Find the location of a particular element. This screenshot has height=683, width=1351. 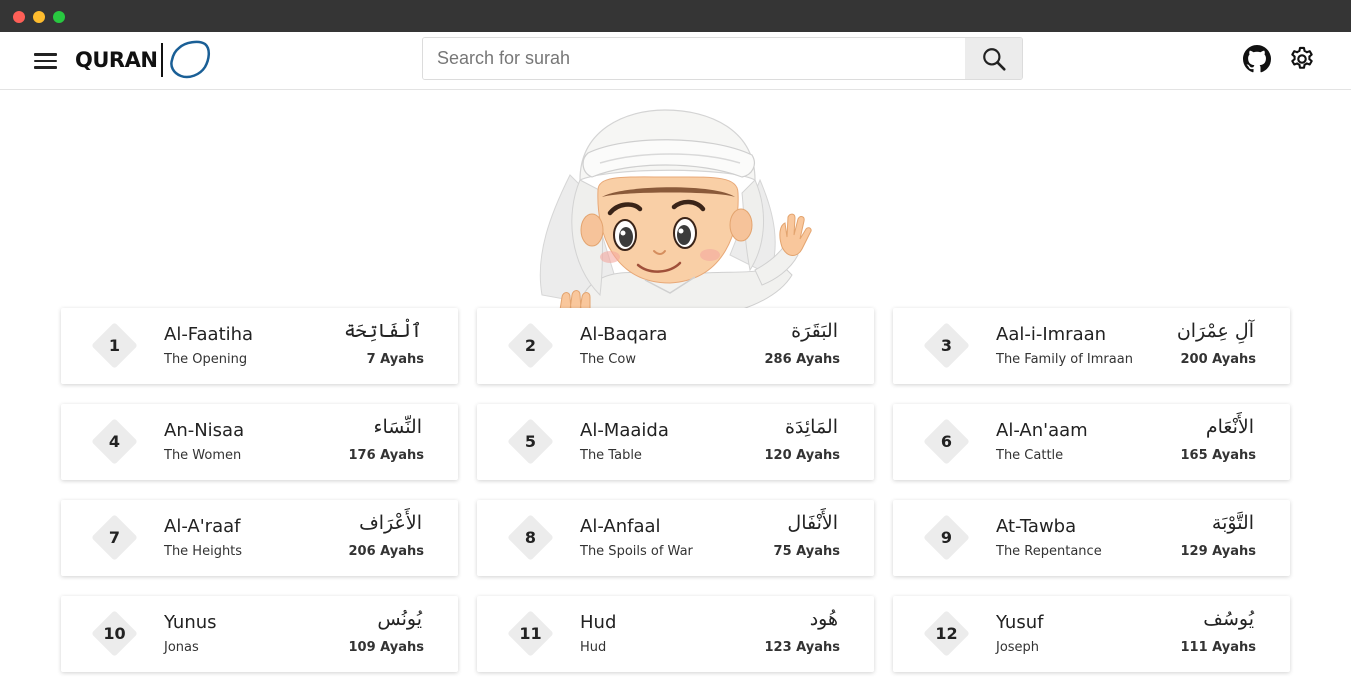

surah-number-badge: 1 is located at coordinates (114, 345).